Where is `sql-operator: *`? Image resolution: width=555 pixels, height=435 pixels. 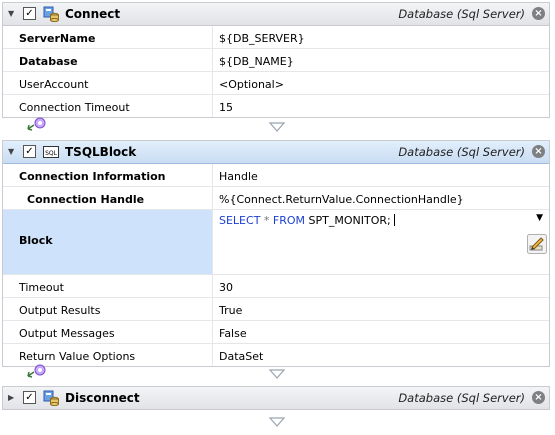
sql-operator: * is located at coordinates (266, 220).